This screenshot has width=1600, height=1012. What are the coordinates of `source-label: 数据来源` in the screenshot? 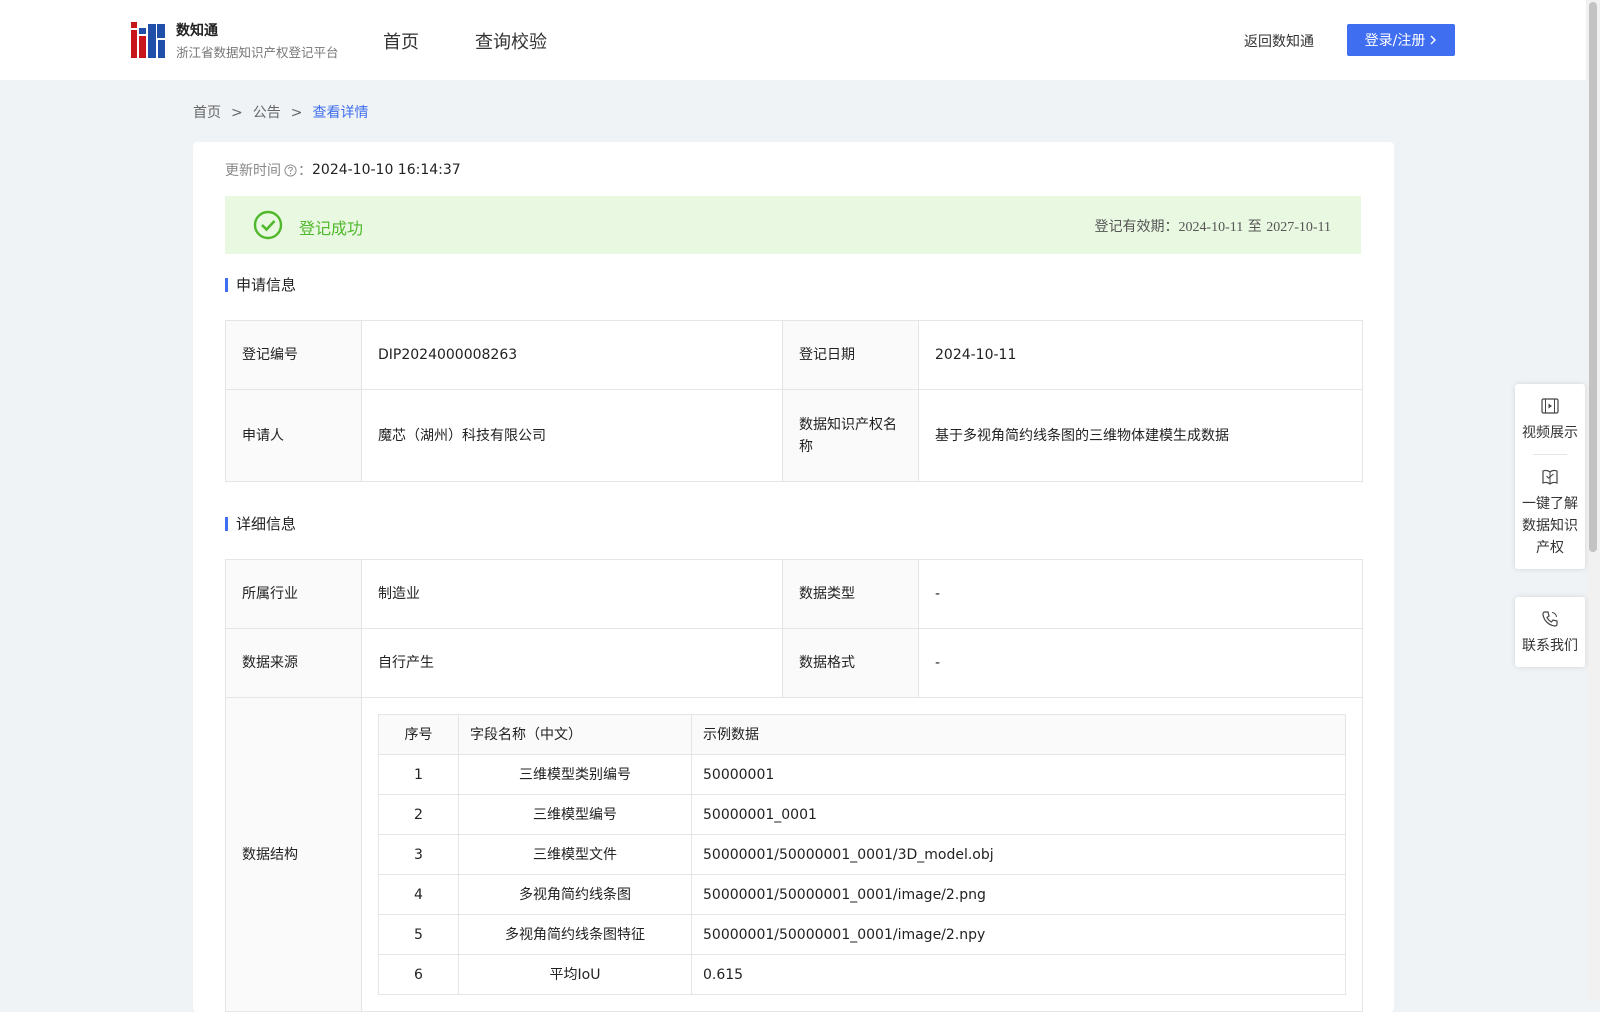 It's located at (293, 663).